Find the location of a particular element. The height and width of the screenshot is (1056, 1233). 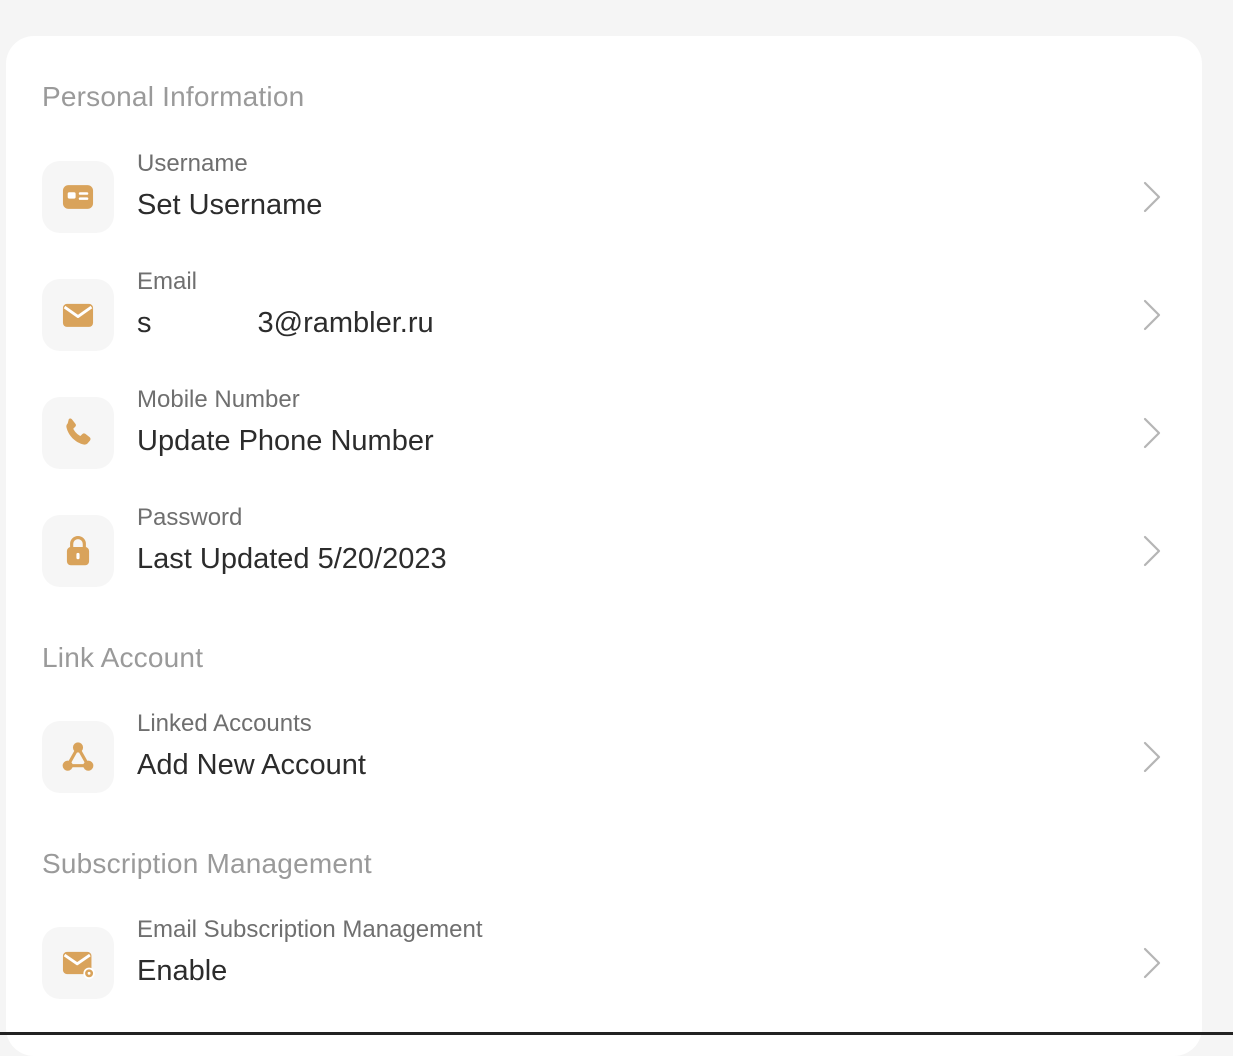

linked-accounts-value: Add New Account is located at coordinates (251, 765).